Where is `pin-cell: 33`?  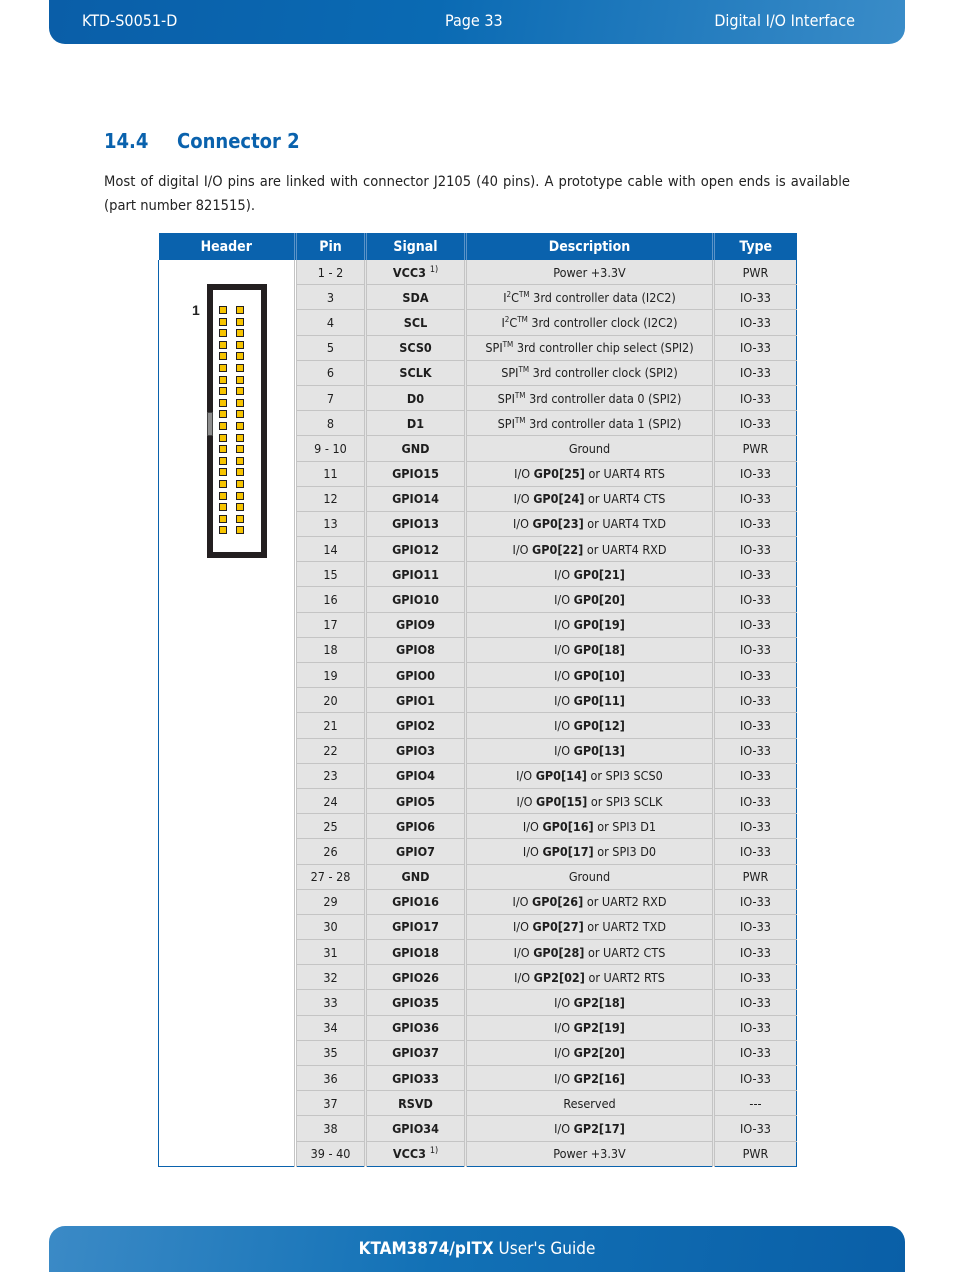 pin-cell: 33 is located at coordinates (330, 1002).